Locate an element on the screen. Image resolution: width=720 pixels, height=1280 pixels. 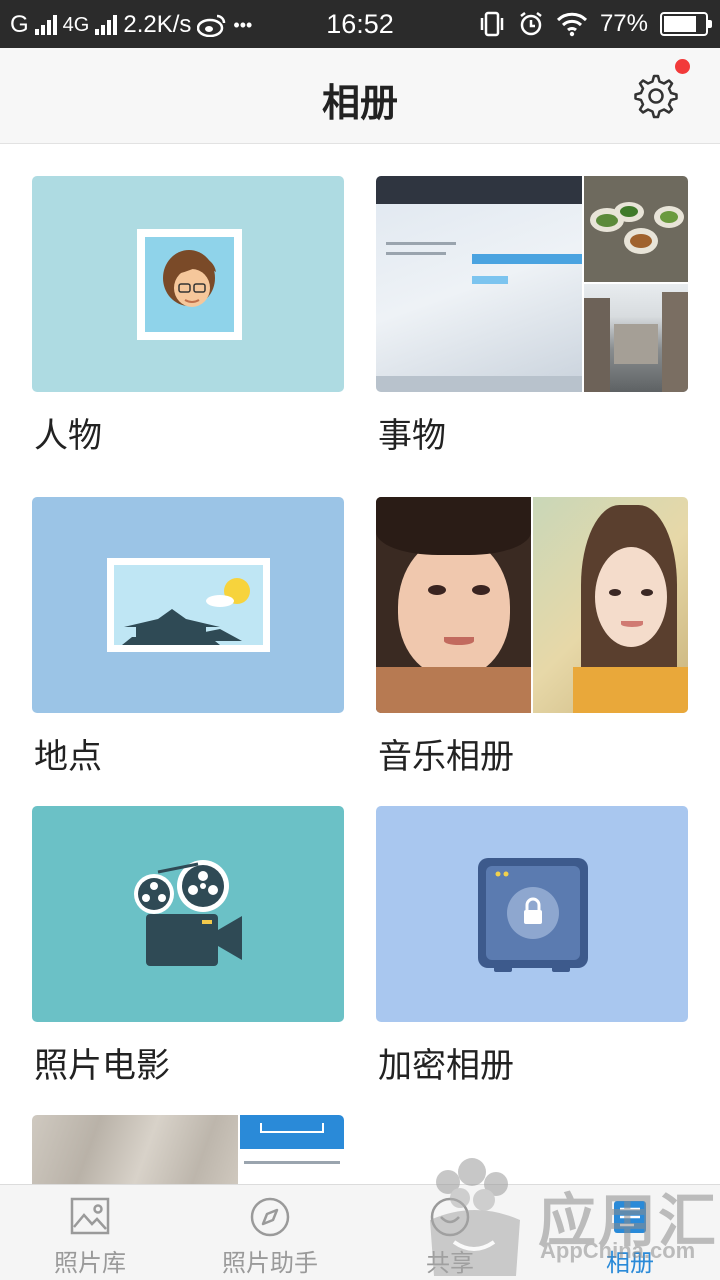
wifi-icon is located at coordinates (572, 24).